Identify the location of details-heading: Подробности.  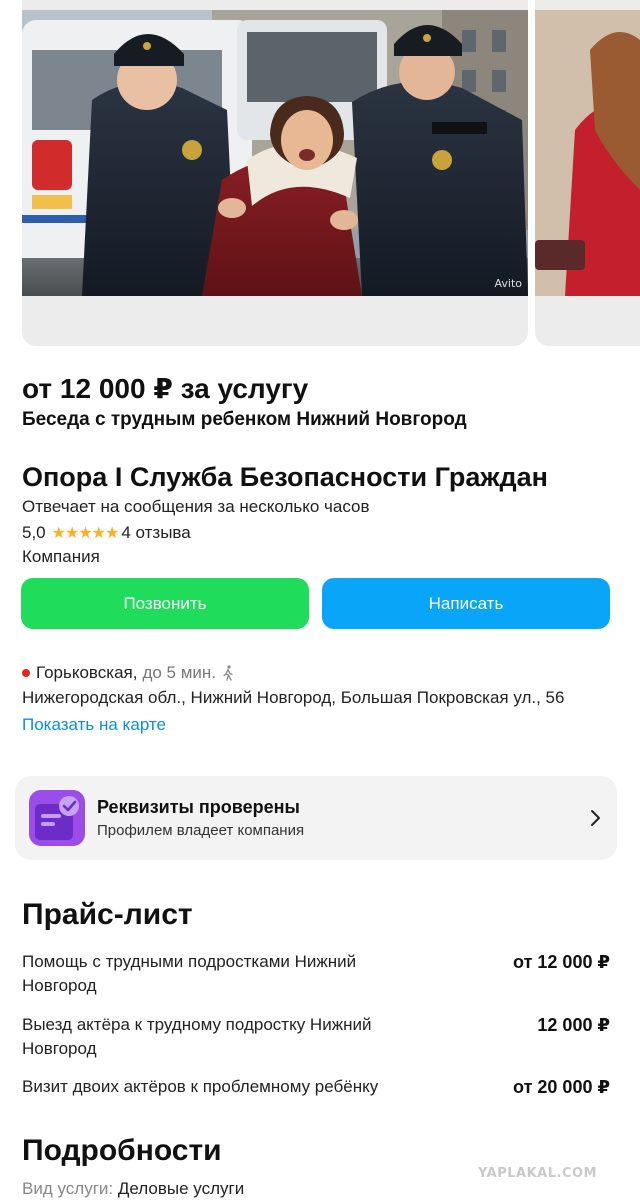
(122, 1150).